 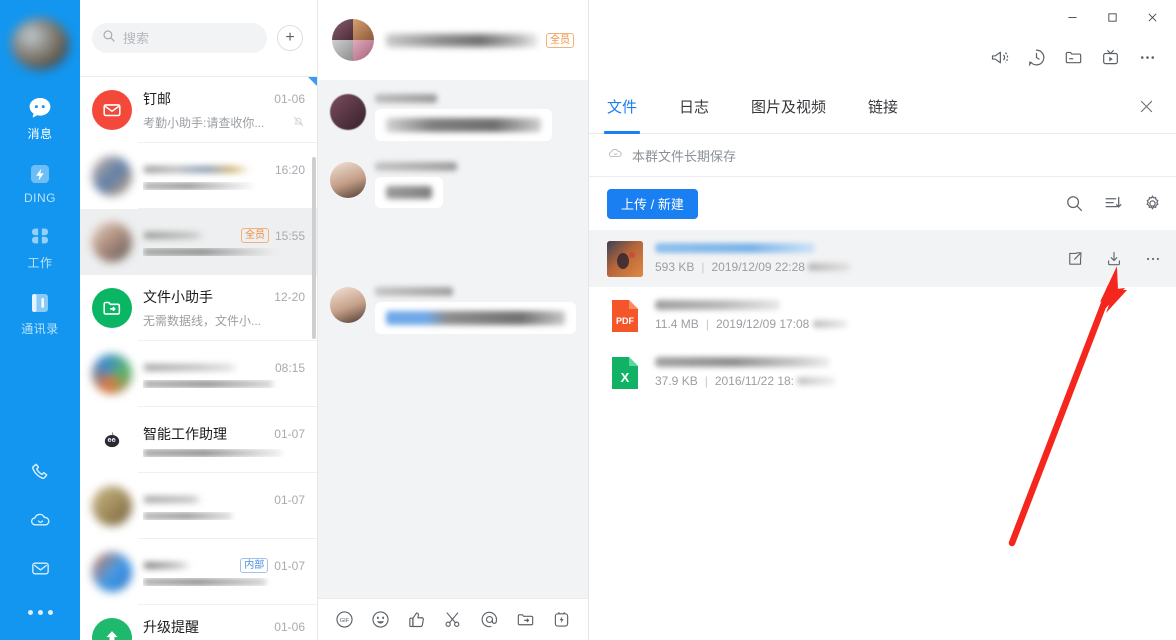 I want to click on conversation-title, so click(x=462, y=40).